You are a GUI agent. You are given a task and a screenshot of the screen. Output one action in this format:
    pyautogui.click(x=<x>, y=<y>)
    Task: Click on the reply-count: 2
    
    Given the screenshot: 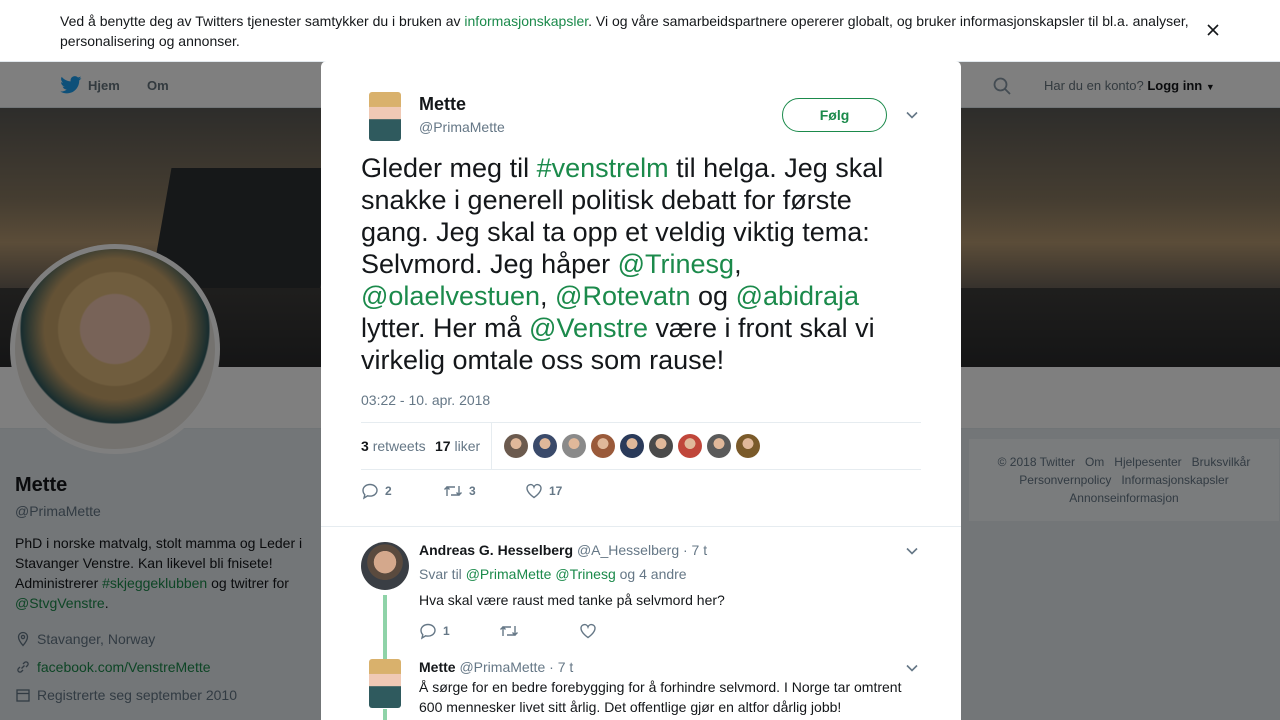 What is the action you would take?
    pyautogui.click(x=388, y=491)
    